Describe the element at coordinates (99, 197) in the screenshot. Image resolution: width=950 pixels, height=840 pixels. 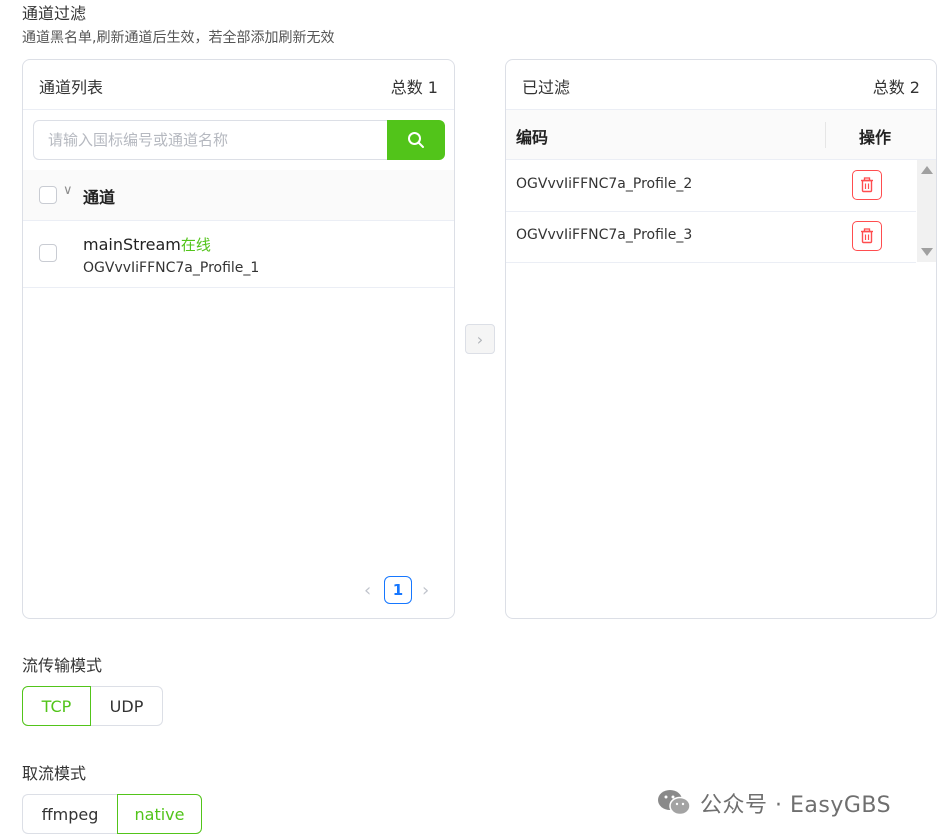
I see `channel-column-label: 通道` at that location.